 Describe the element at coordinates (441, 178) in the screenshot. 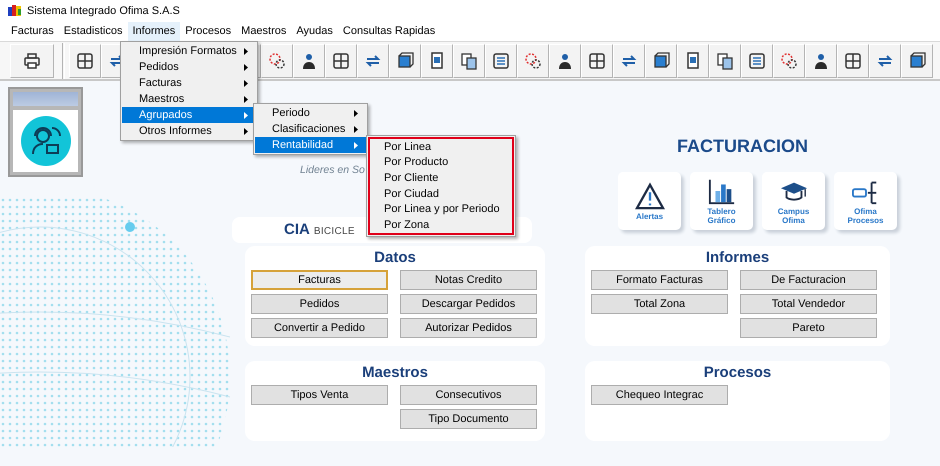

I see `menu-item: Por Cliente` at that location.